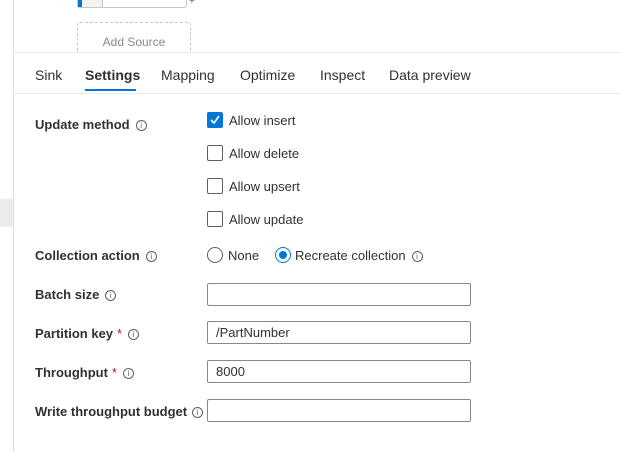  I want to click on recreate-collection-label: Recreate collection i, so click(359, 255).